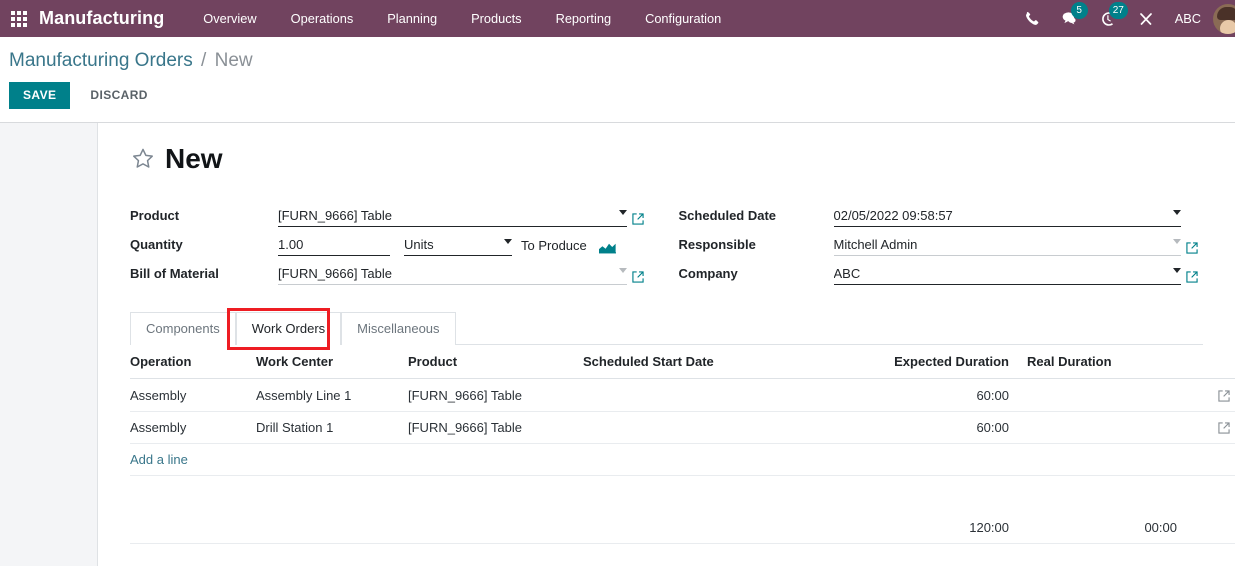 This screenshot has height=567, width=1235. I want to click on quantity-input: 1.00, so click(334, 246).